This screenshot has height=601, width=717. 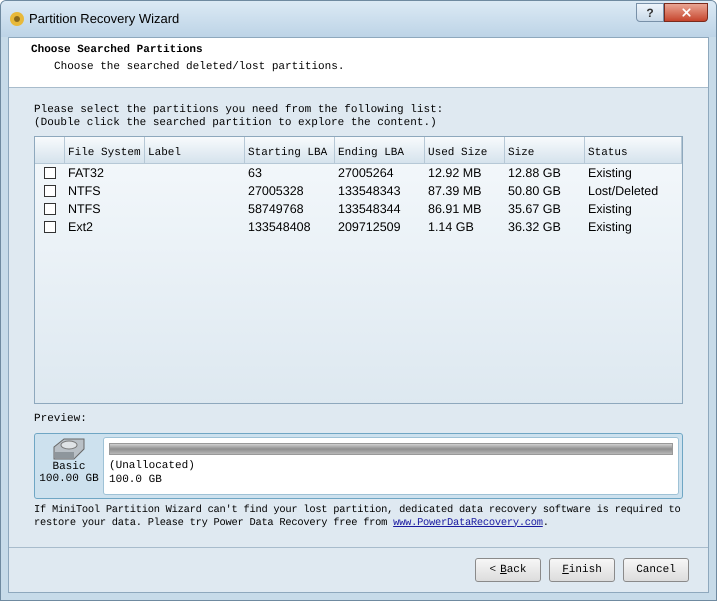 I want to click on table-cell: 1.14 GB, so click(x=451, y=227).